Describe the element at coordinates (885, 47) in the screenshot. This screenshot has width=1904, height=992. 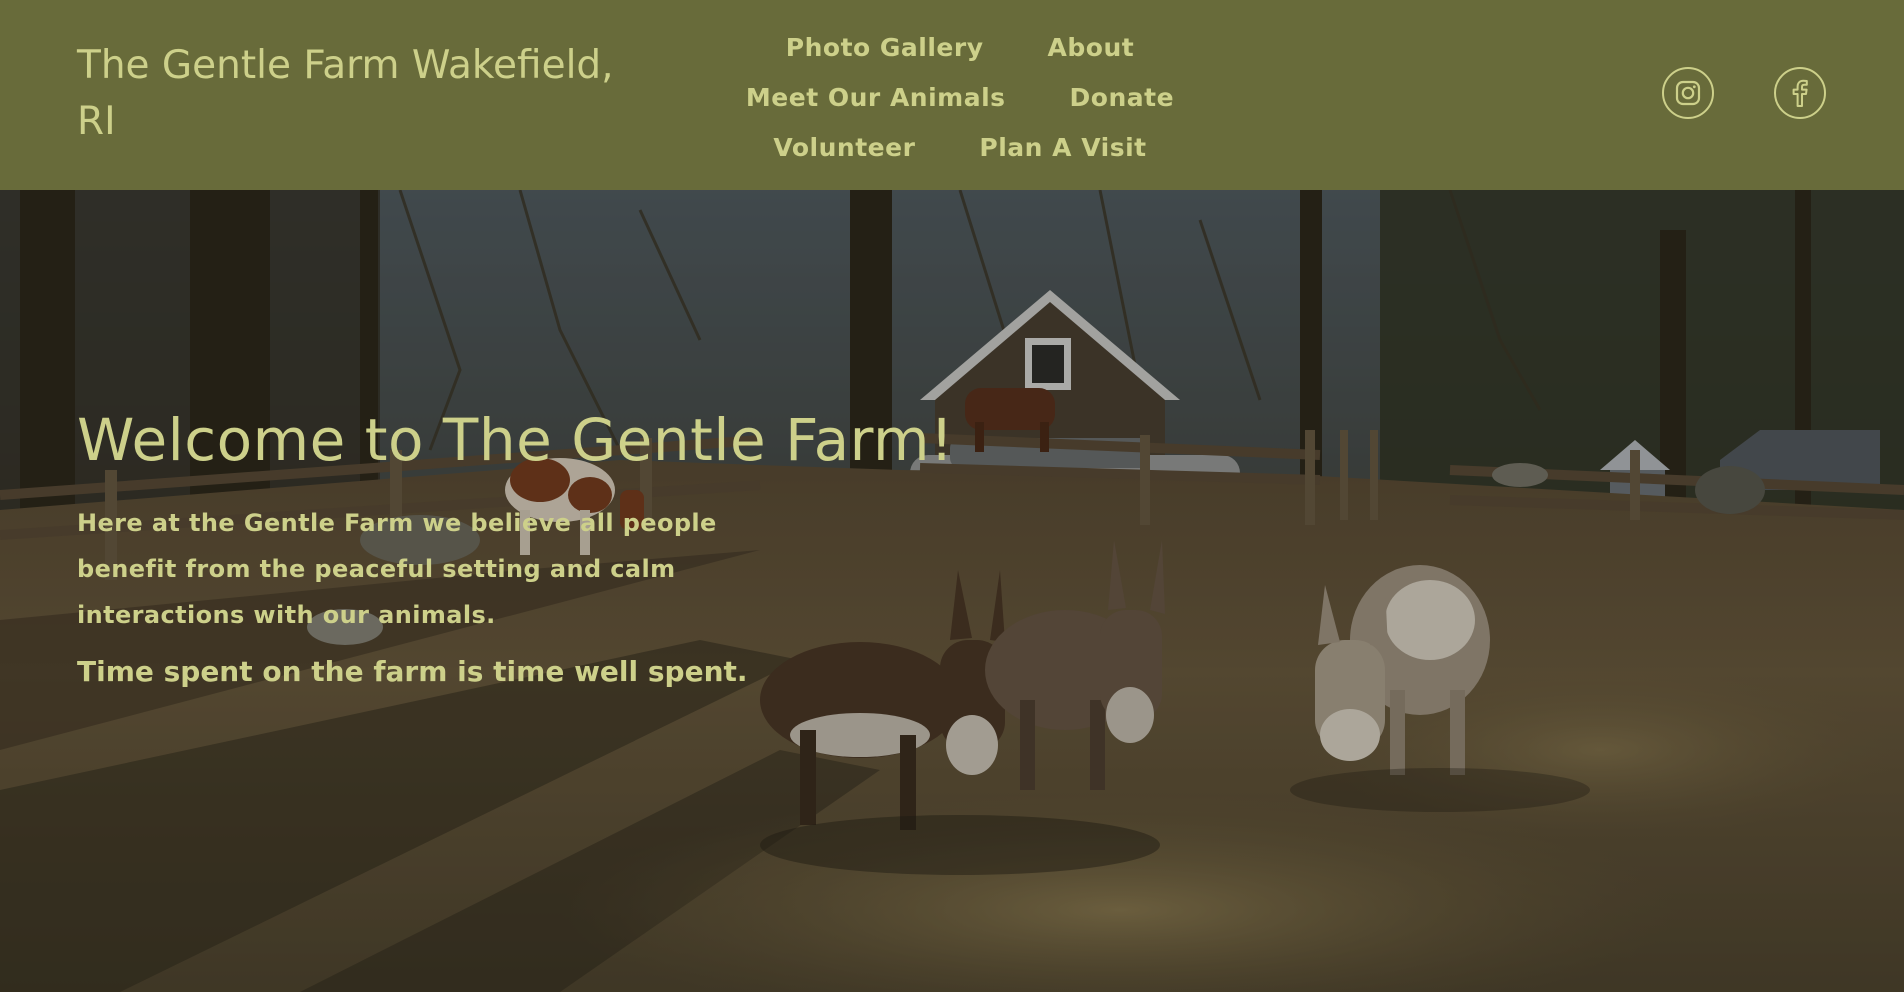
I see `nav-photo-gallery: Photo Gallery` at that location.